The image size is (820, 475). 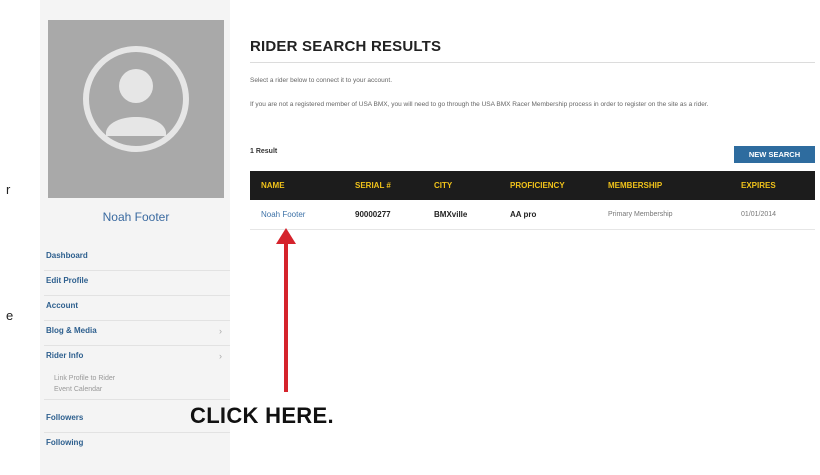 I want to click on column-header-proficiency: PROFICIENCY, so click(x=537, y=185).